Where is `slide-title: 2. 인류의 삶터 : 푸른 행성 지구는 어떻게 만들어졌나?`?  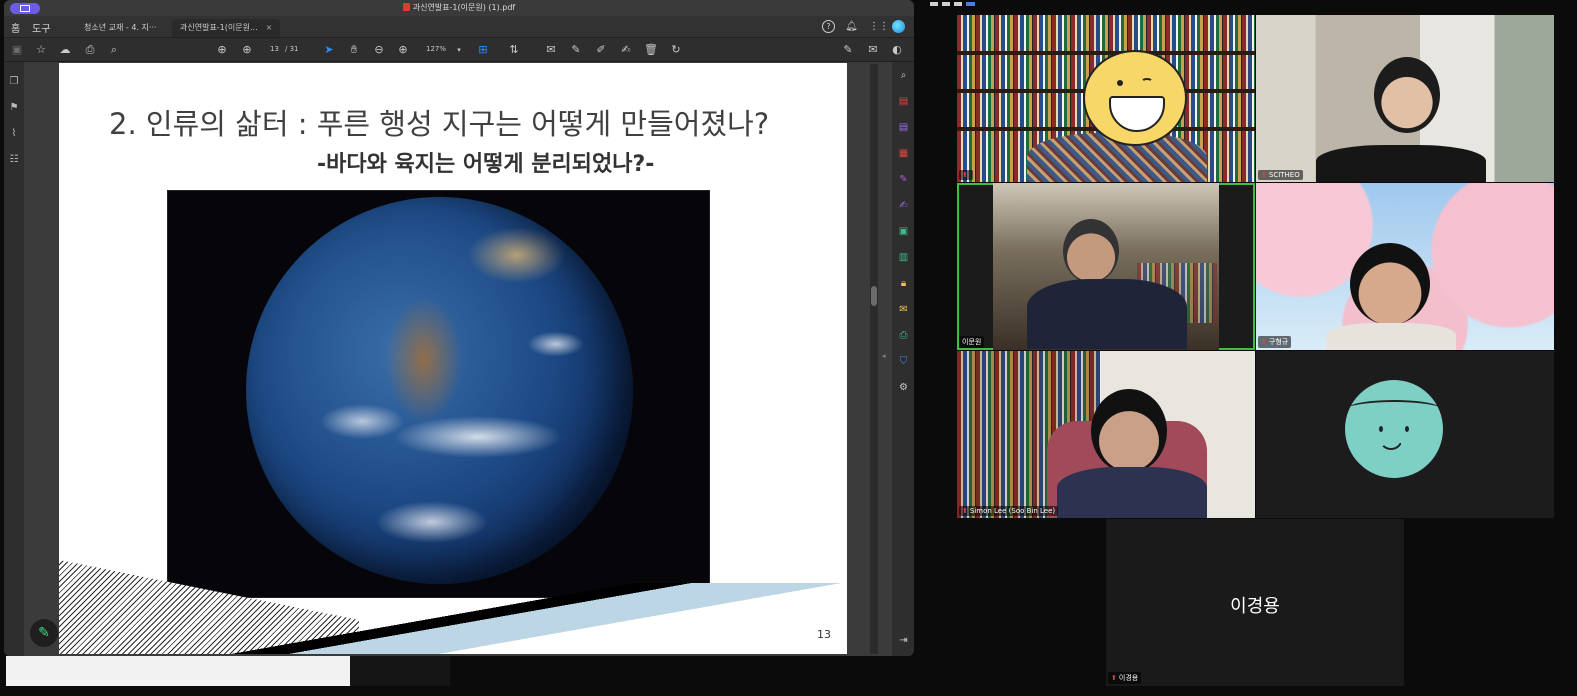
slide-title: 2. 인류의 삶터 : 푸른 행성 지구는 어떻게 만들어졌나? is located at coordinates (439, 124).